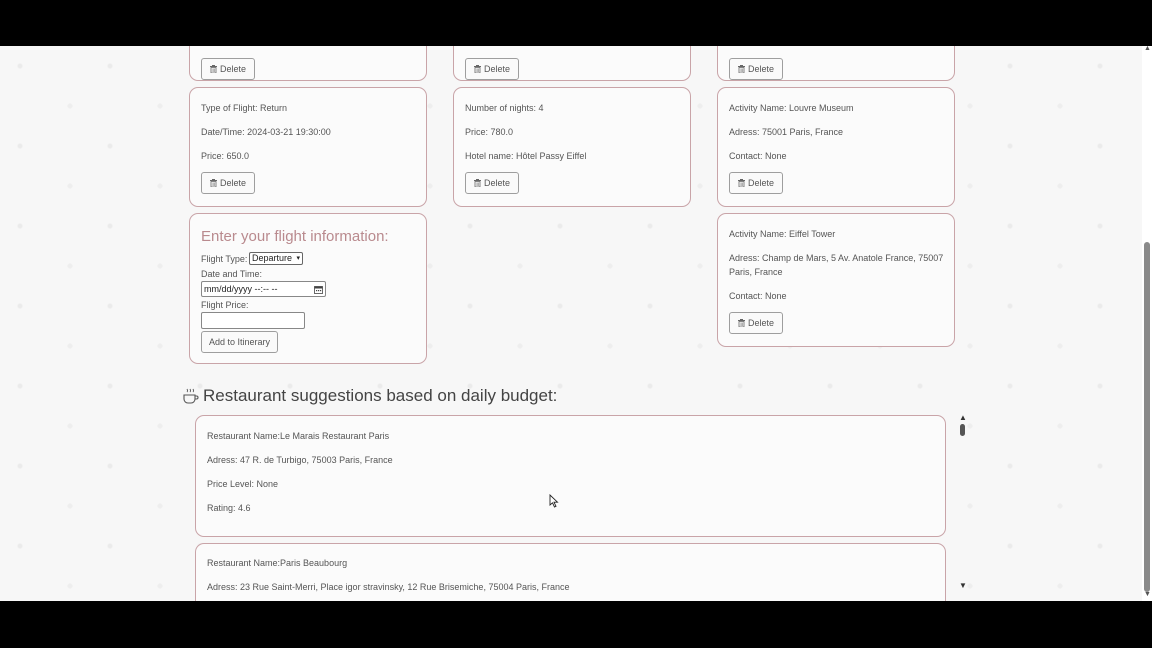 This screenshot has height=648, width=1152. Describe the element at coordinates (756, 272) in the screenshot. I see `activity-address-line2: Paris, France` at that location.